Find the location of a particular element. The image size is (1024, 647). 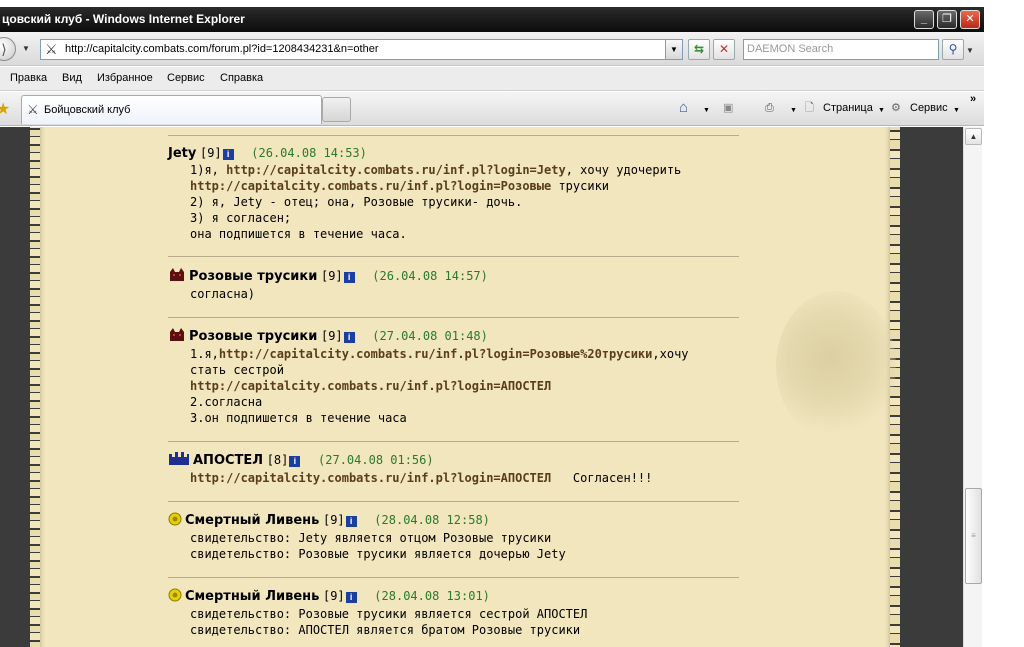

address-dropdown-icon: ▼ is located at coordinates (673, 49).